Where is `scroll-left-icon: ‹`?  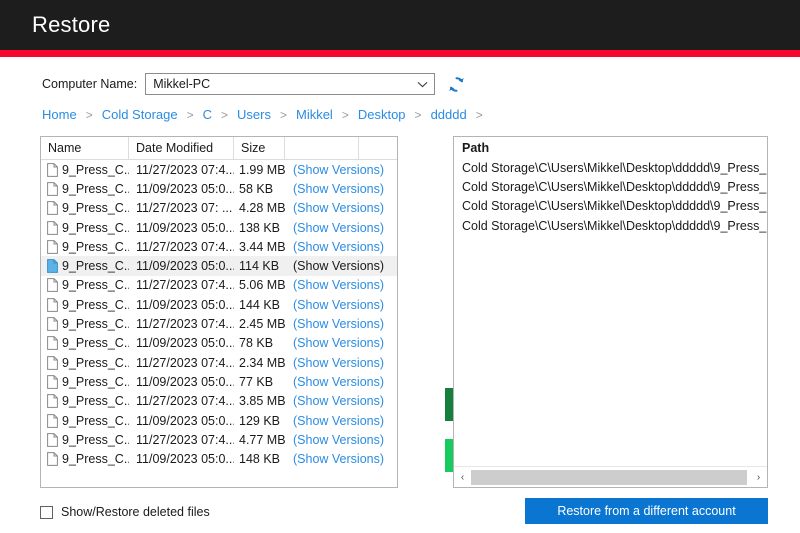
scroll-left-icon: ‹ is located at coordinates (462, 477).